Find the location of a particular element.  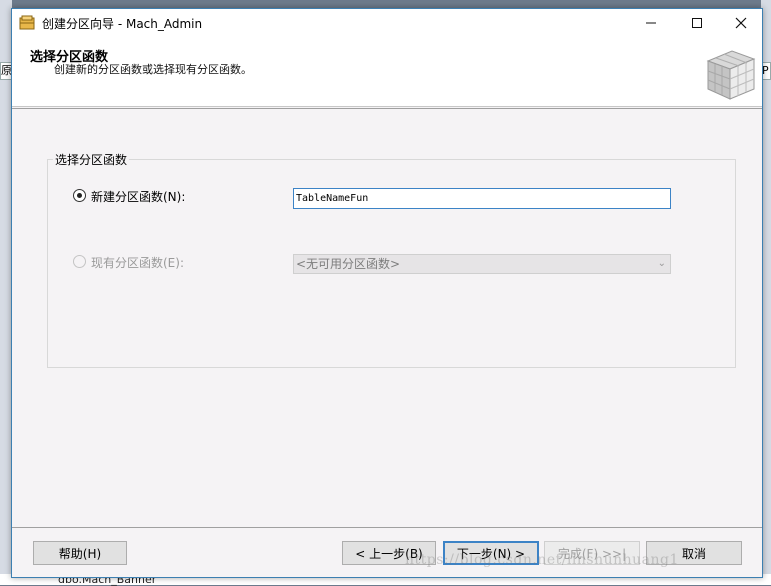

header-separator is located at coordinates (387, 108).